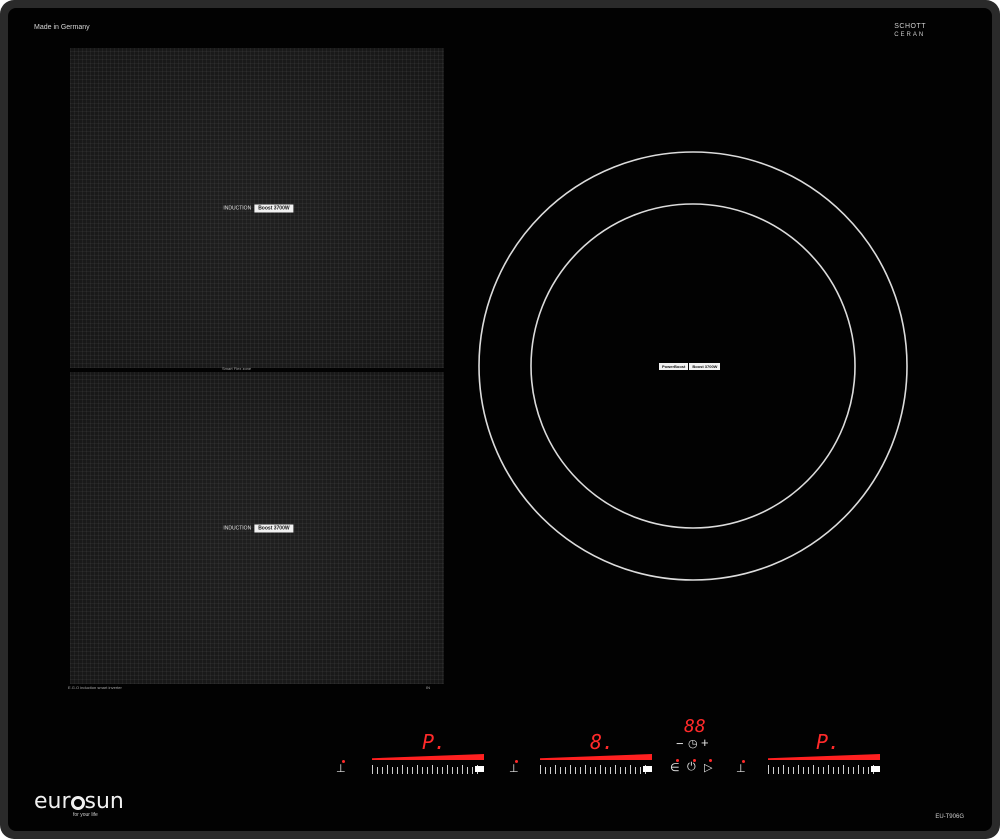  I want to click on made-in-label: Made in Germany, so click(62, 27).